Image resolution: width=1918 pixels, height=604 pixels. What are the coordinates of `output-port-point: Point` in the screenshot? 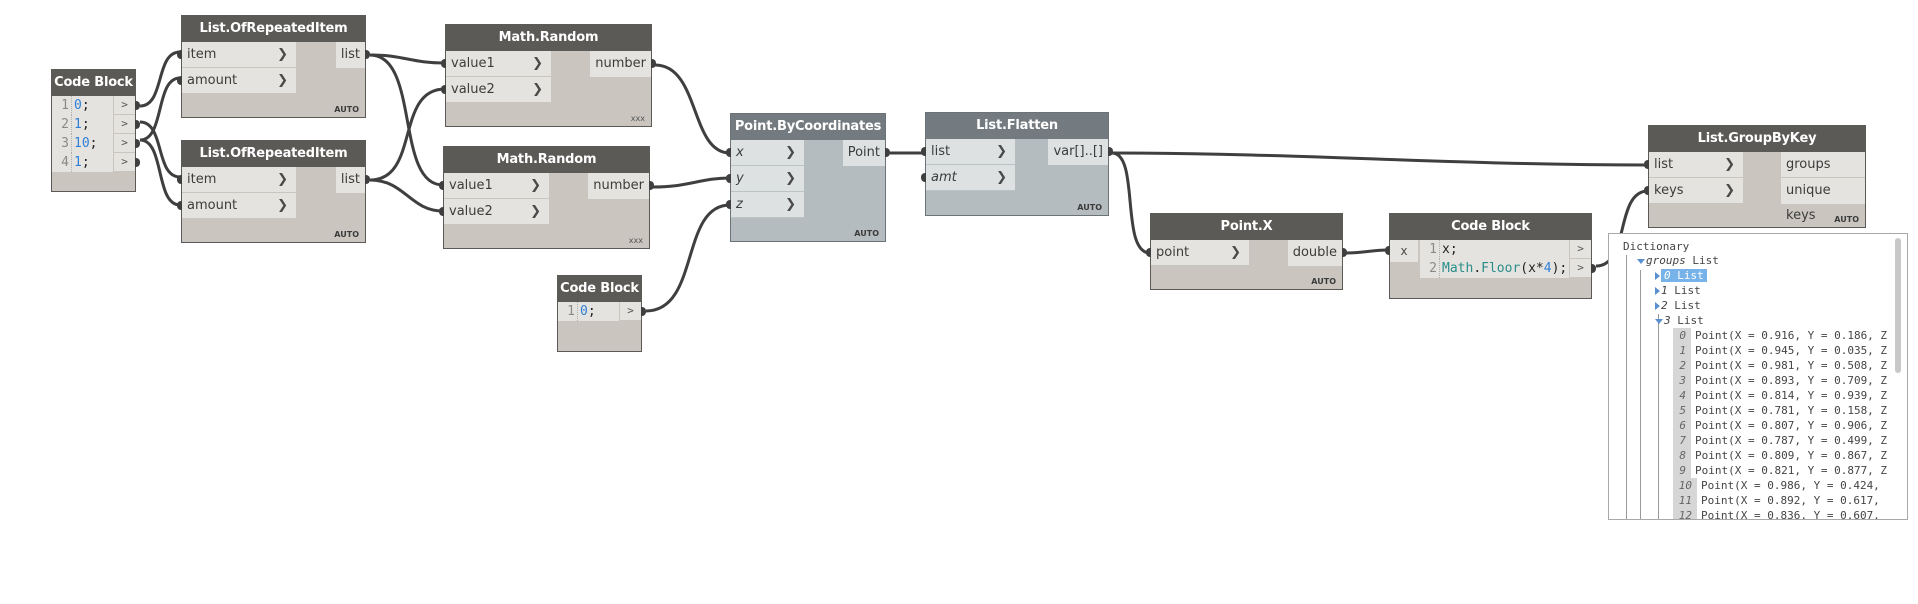 It's located at (866, 153).